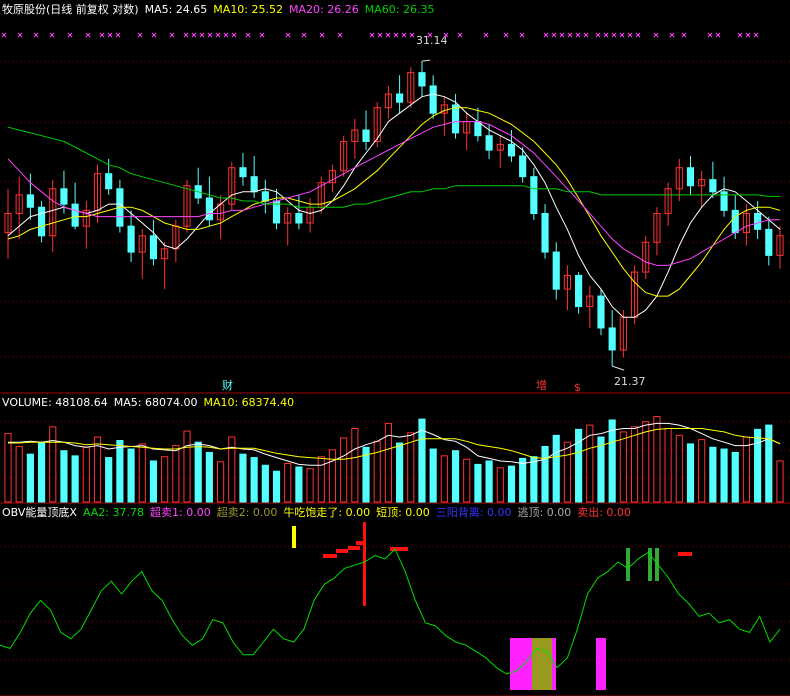  I want to click on high-arrow, so click(426, 60).